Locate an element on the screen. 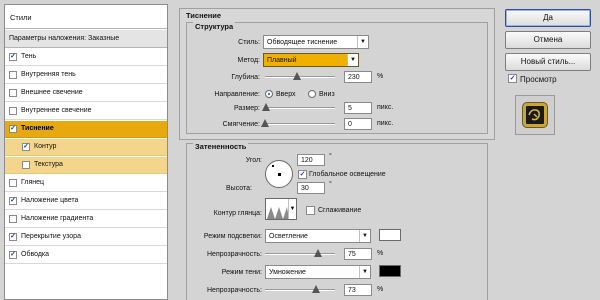  altitude-input: 30 is located at coordinates (311, 188).